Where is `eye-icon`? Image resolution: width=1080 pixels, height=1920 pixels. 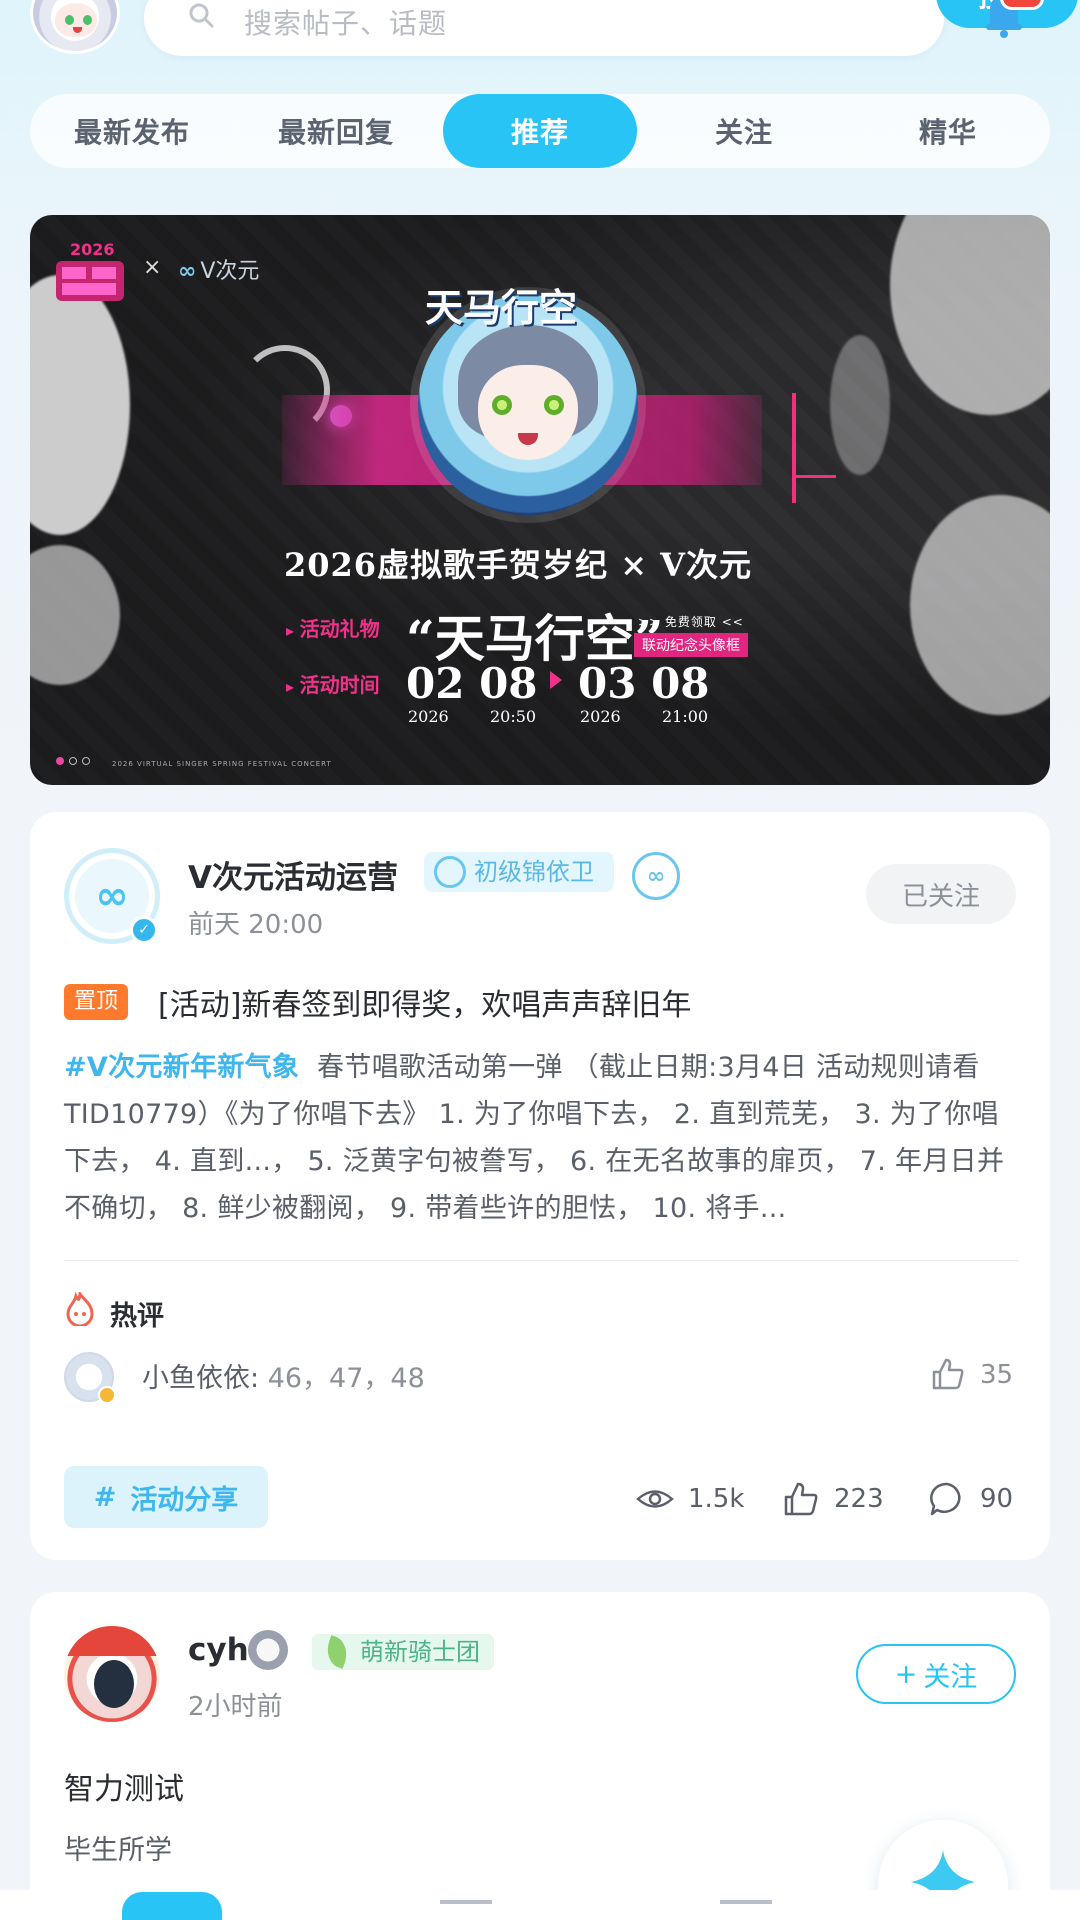
eye-icon is located at coordinates (655, 1499).